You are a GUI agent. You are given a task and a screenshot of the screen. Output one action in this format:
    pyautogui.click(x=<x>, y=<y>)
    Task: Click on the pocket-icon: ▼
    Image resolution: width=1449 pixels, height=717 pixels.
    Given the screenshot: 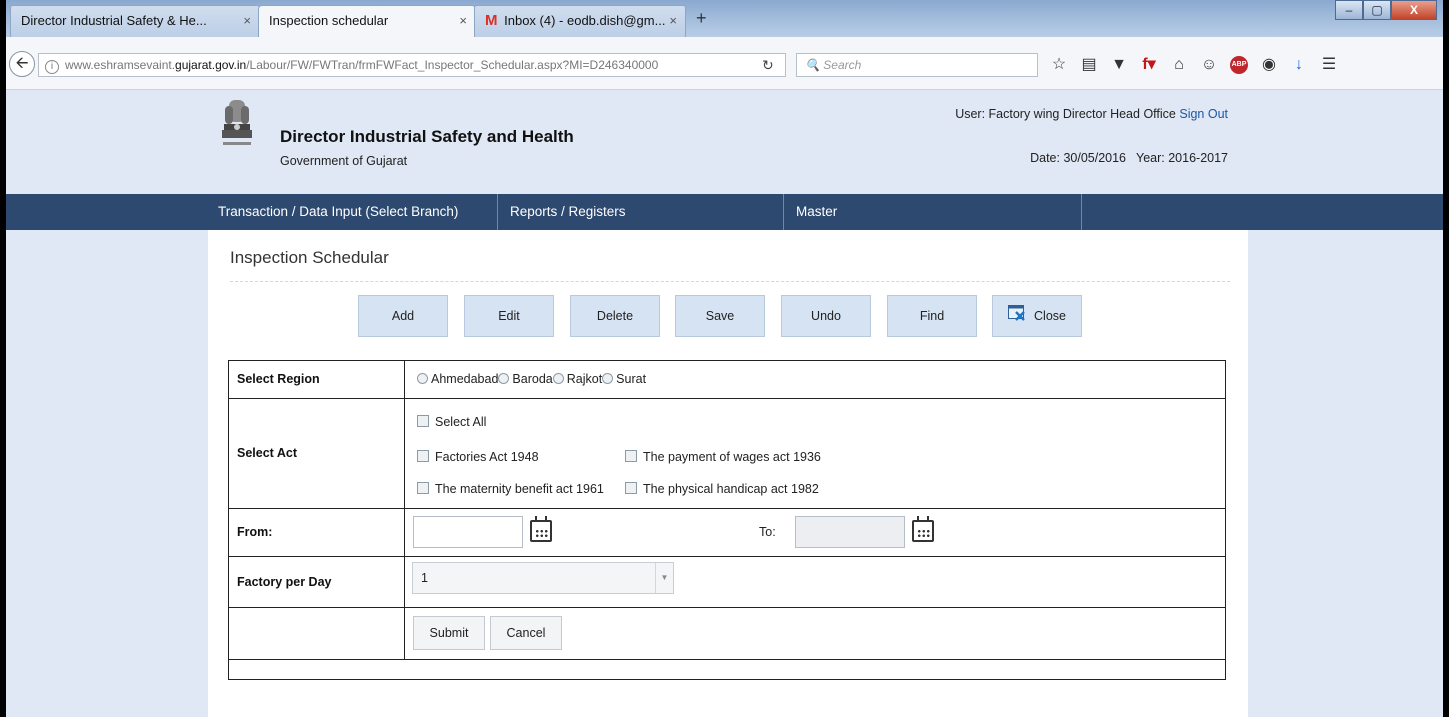 What is the action you would take?
    pyautogui.click(x=1119, y=65)
    